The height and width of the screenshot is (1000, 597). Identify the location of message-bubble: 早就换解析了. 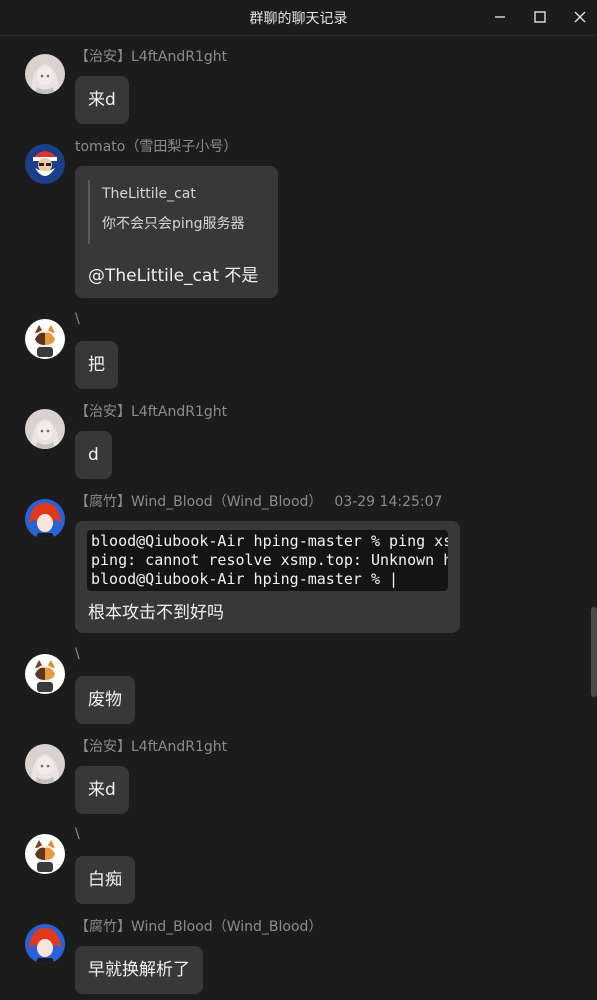
(139, 970).